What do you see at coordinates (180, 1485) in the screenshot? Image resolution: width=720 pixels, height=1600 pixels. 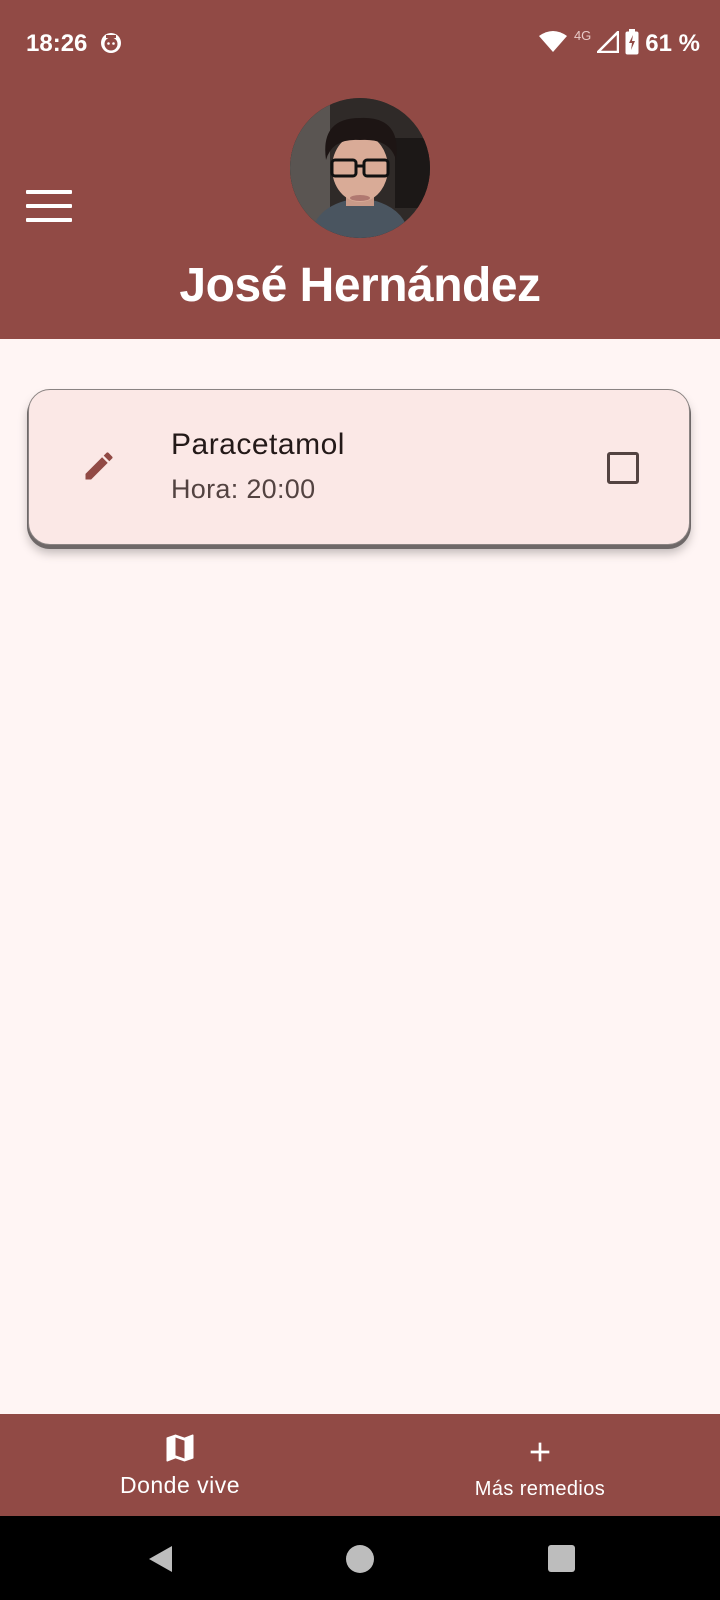 I see `nav-label-donde-vive: Donde vive` at bounding box center [180, 1485].